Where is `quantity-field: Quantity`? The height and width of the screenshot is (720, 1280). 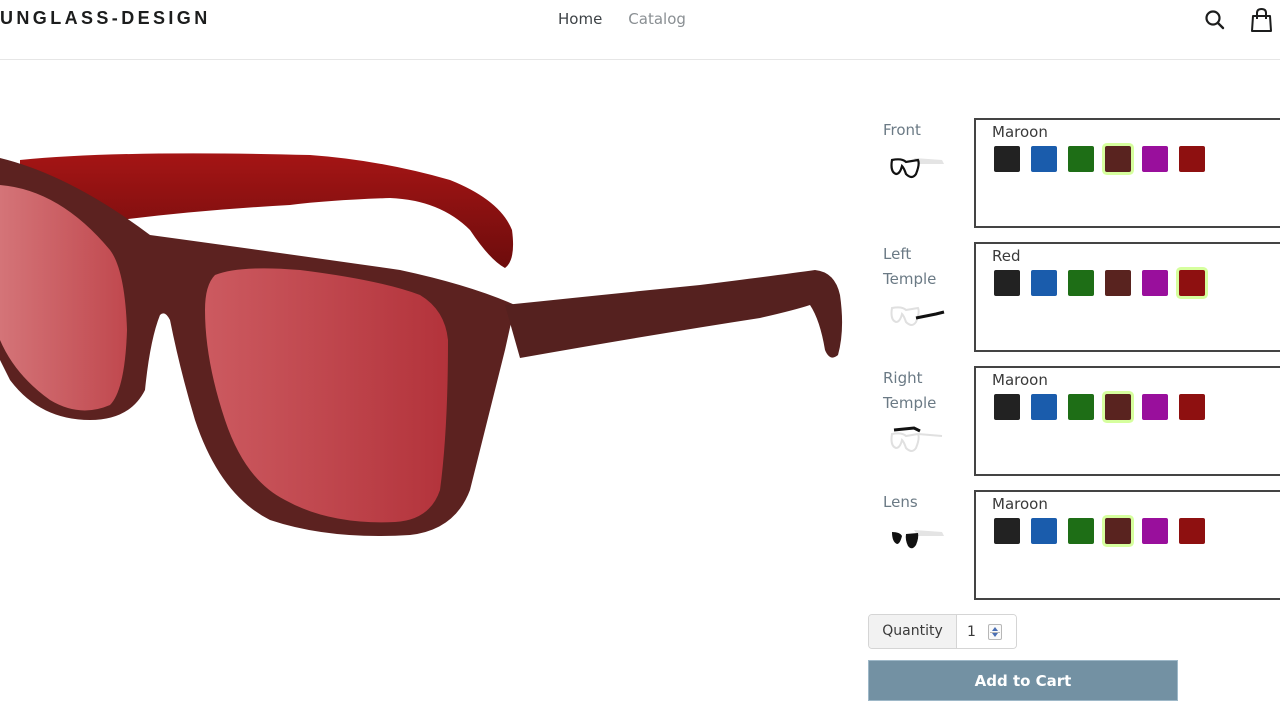 quantity-field: Quantity is located at coordinates (942, 631).